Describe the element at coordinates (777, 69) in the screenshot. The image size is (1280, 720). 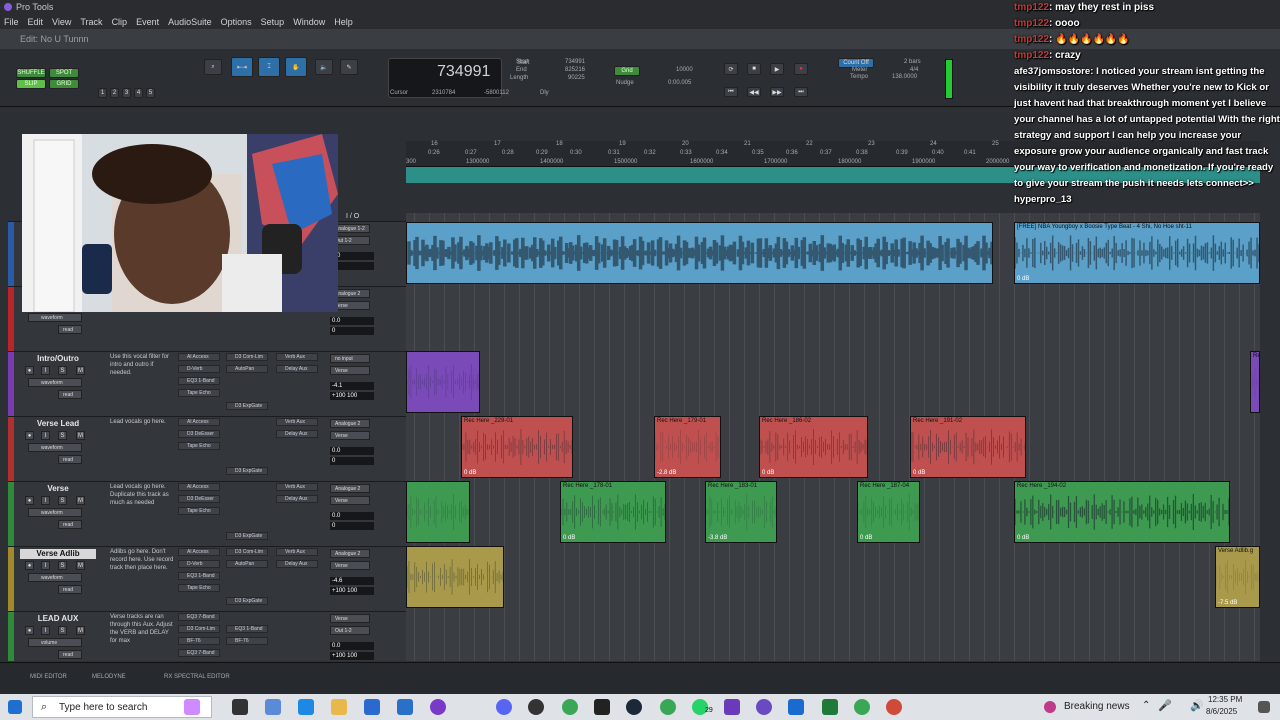
I see `play-button-icon: ▶` at that location.